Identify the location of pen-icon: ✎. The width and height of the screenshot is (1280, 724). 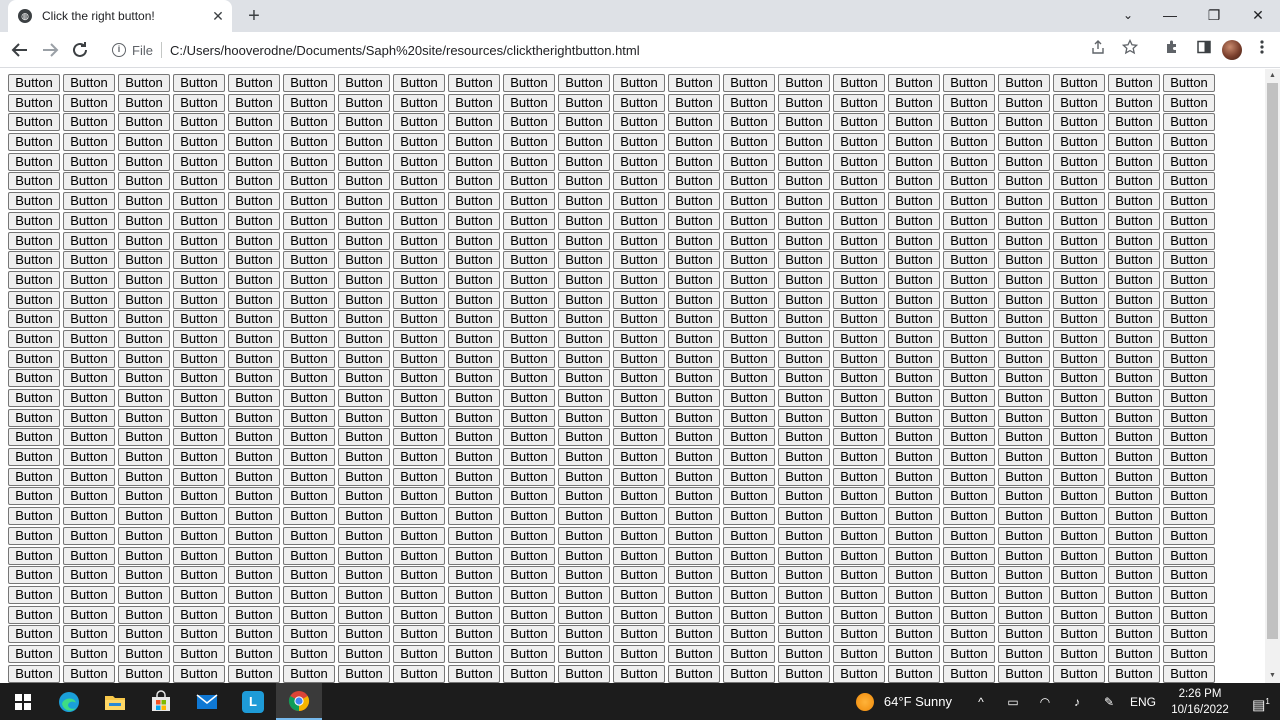
(1109, 702).